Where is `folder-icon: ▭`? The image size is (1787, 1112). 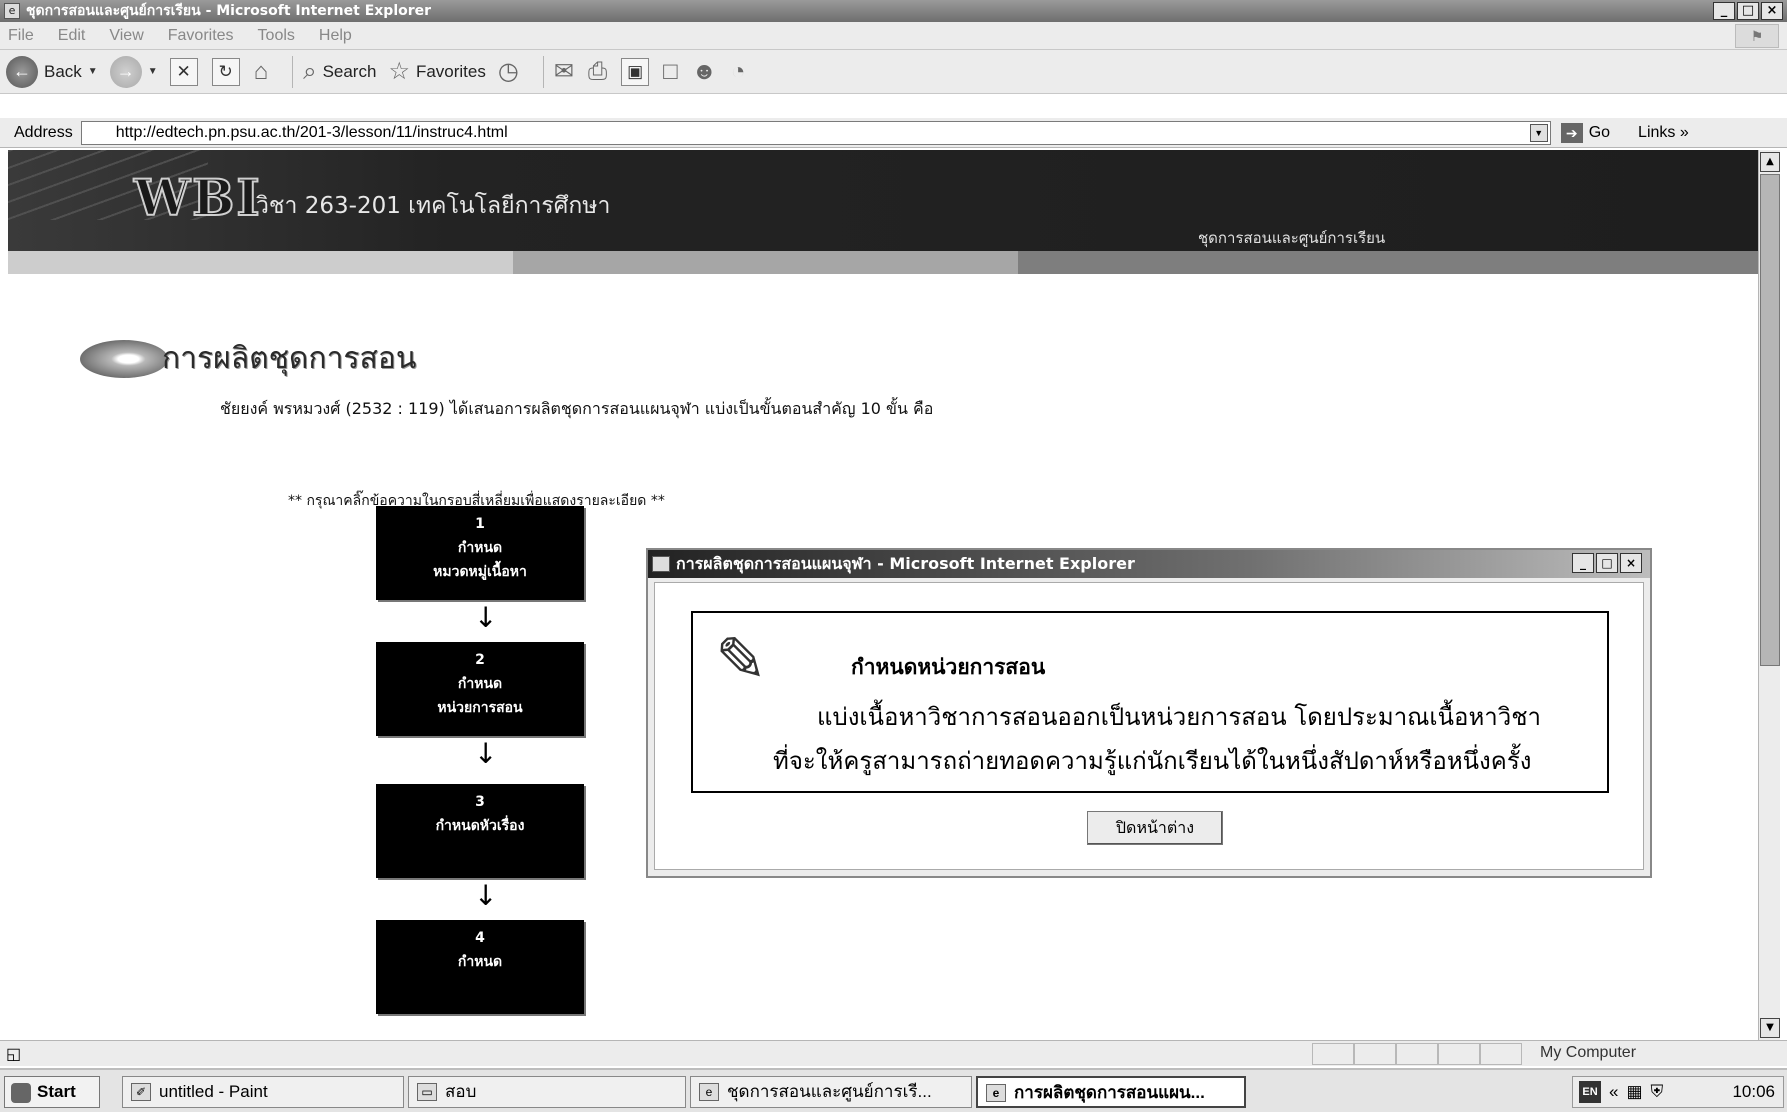 folder-icon: ▭ is located at coordinates (427, 1092).